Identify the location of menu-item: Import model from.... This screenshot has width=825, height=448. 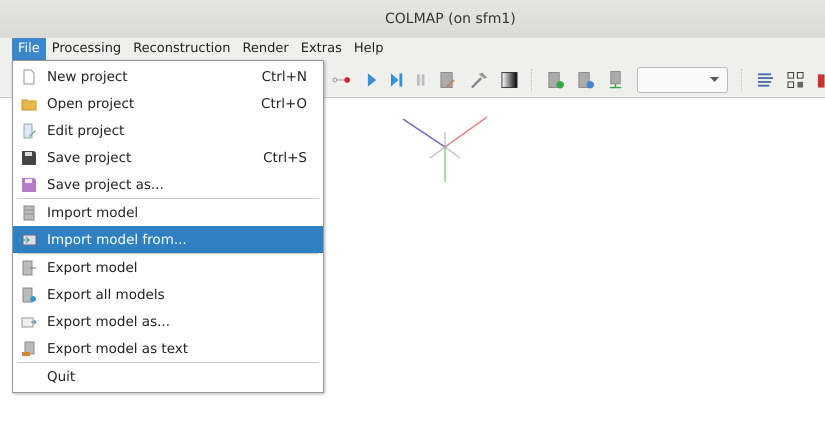
(168, 239).